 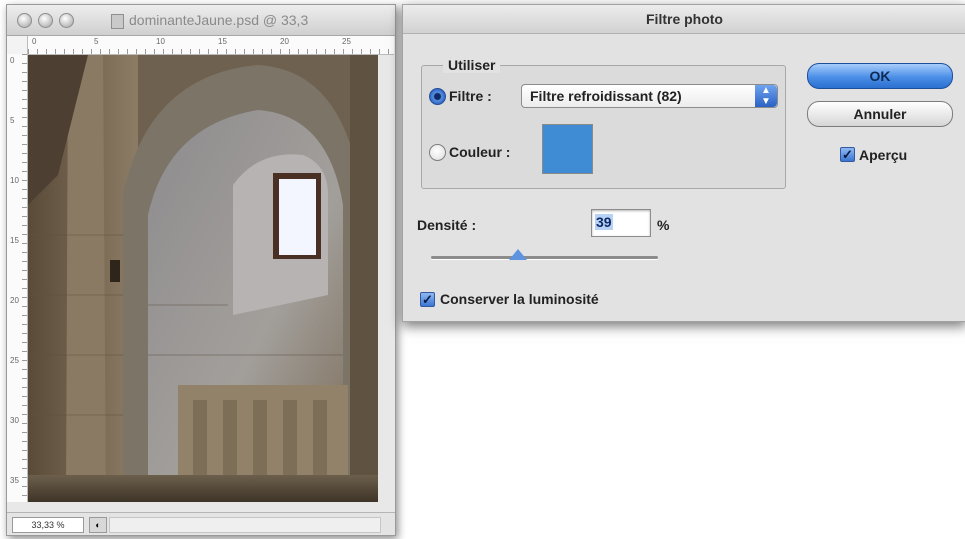 I want to click on zoom-window-button, so click(x=66, y=20).